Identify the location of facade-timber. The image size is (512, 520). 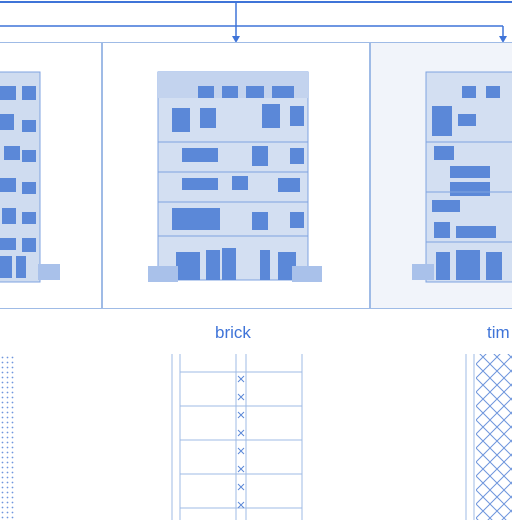
(462, 177).